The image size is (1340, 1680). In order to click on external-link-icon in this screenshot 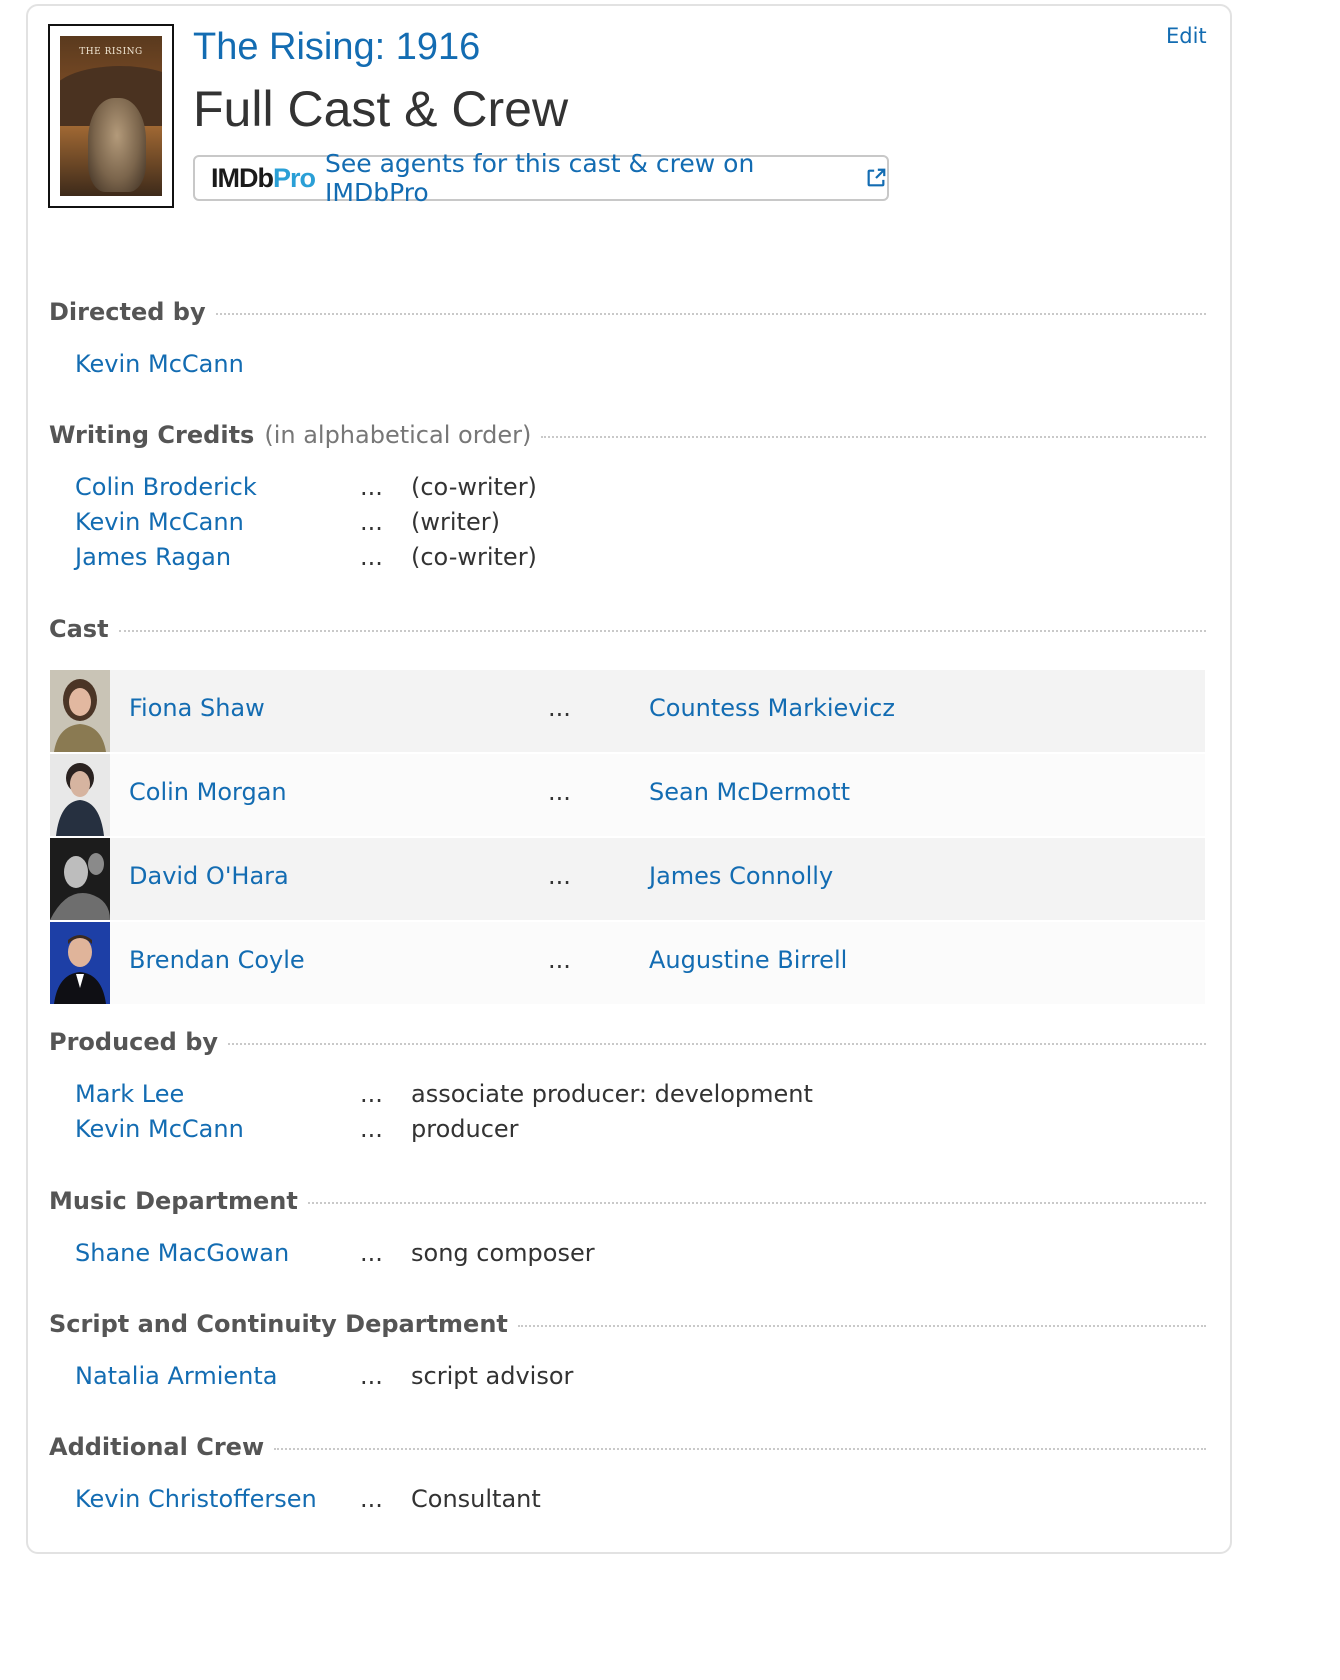, I will do `click(876, 178)`.